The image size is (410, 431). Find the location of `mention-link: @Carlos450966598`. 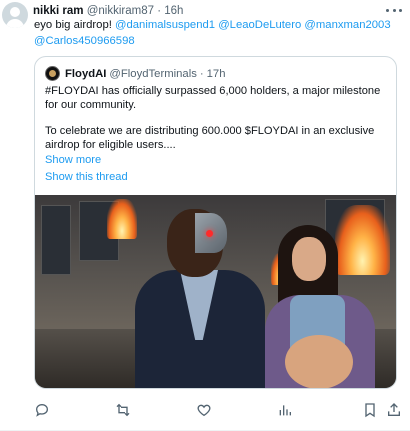

mention-link: @Carlos450966598 is located at coordinates (84, 41).